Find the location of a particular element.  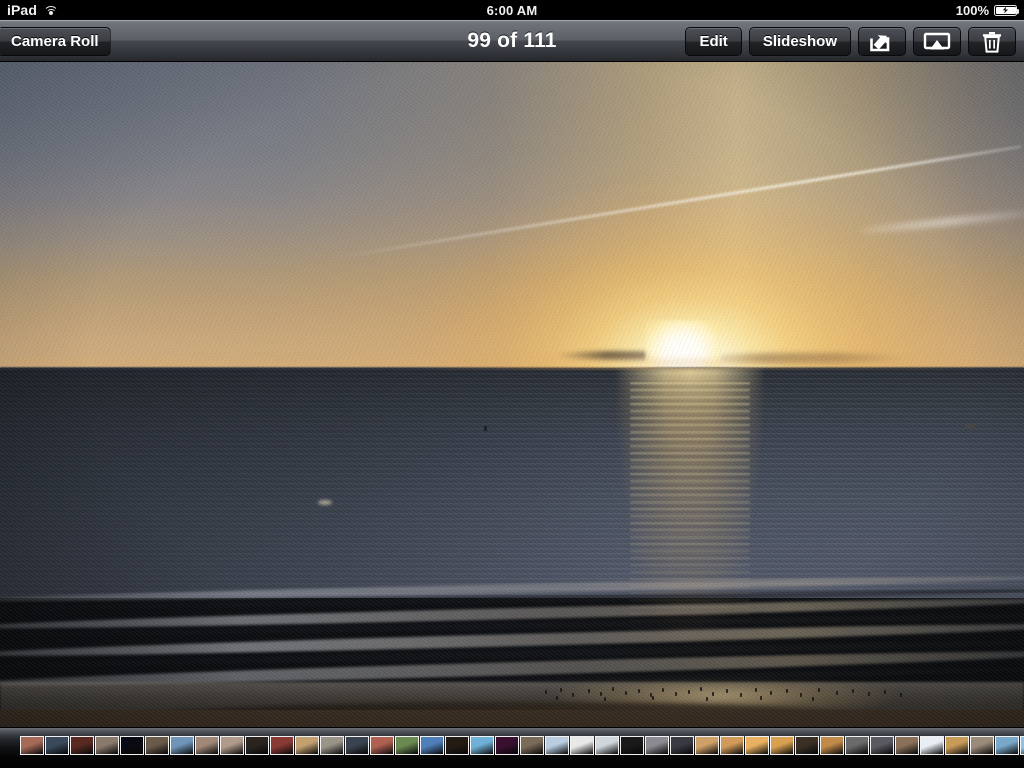

status-bar: iPad 6:00 AM 100% is located at coordinates (512, 10).